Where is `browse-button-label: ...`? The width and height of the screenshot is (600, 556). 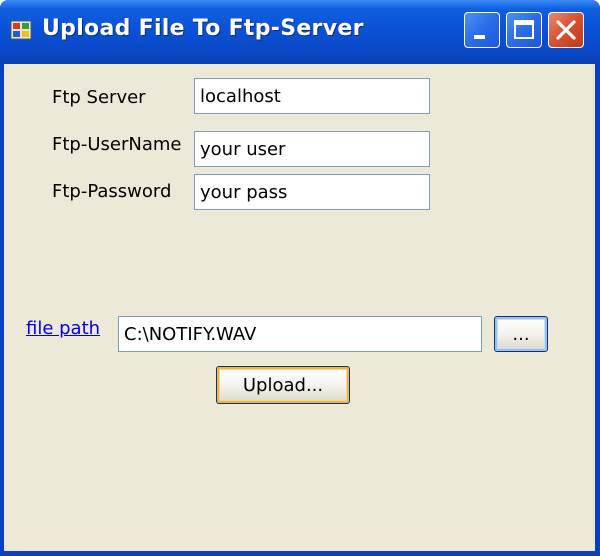
browse-button-label: ... is located at coordinates (521, 334).